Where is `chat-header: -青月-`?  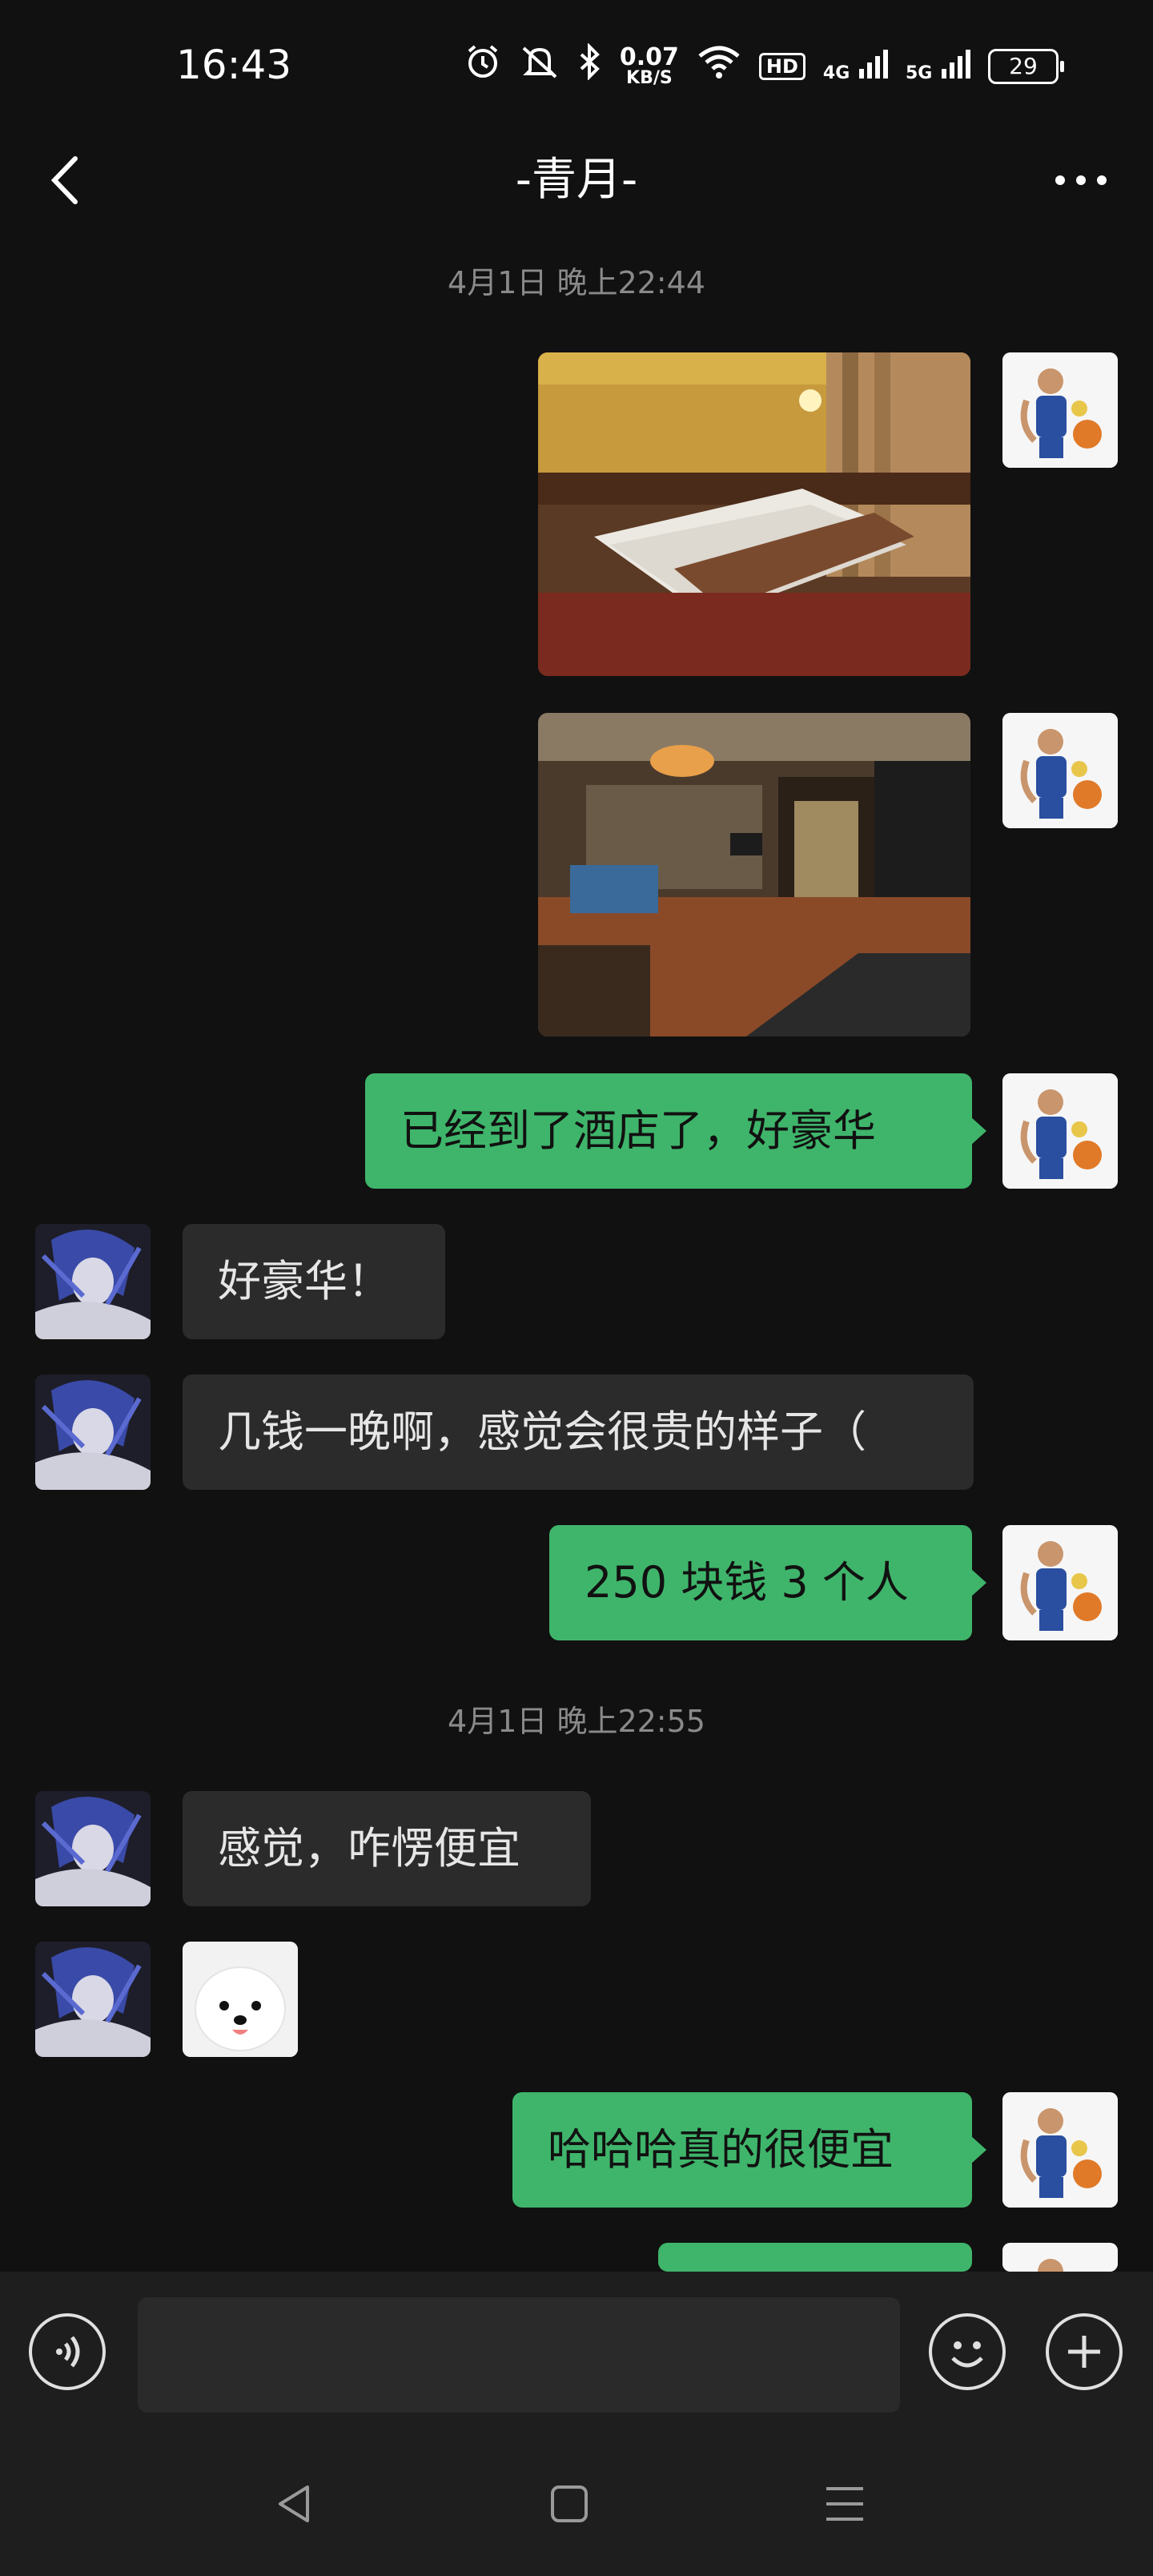 chat-header: -青月- is located at coordinates (576, 180).